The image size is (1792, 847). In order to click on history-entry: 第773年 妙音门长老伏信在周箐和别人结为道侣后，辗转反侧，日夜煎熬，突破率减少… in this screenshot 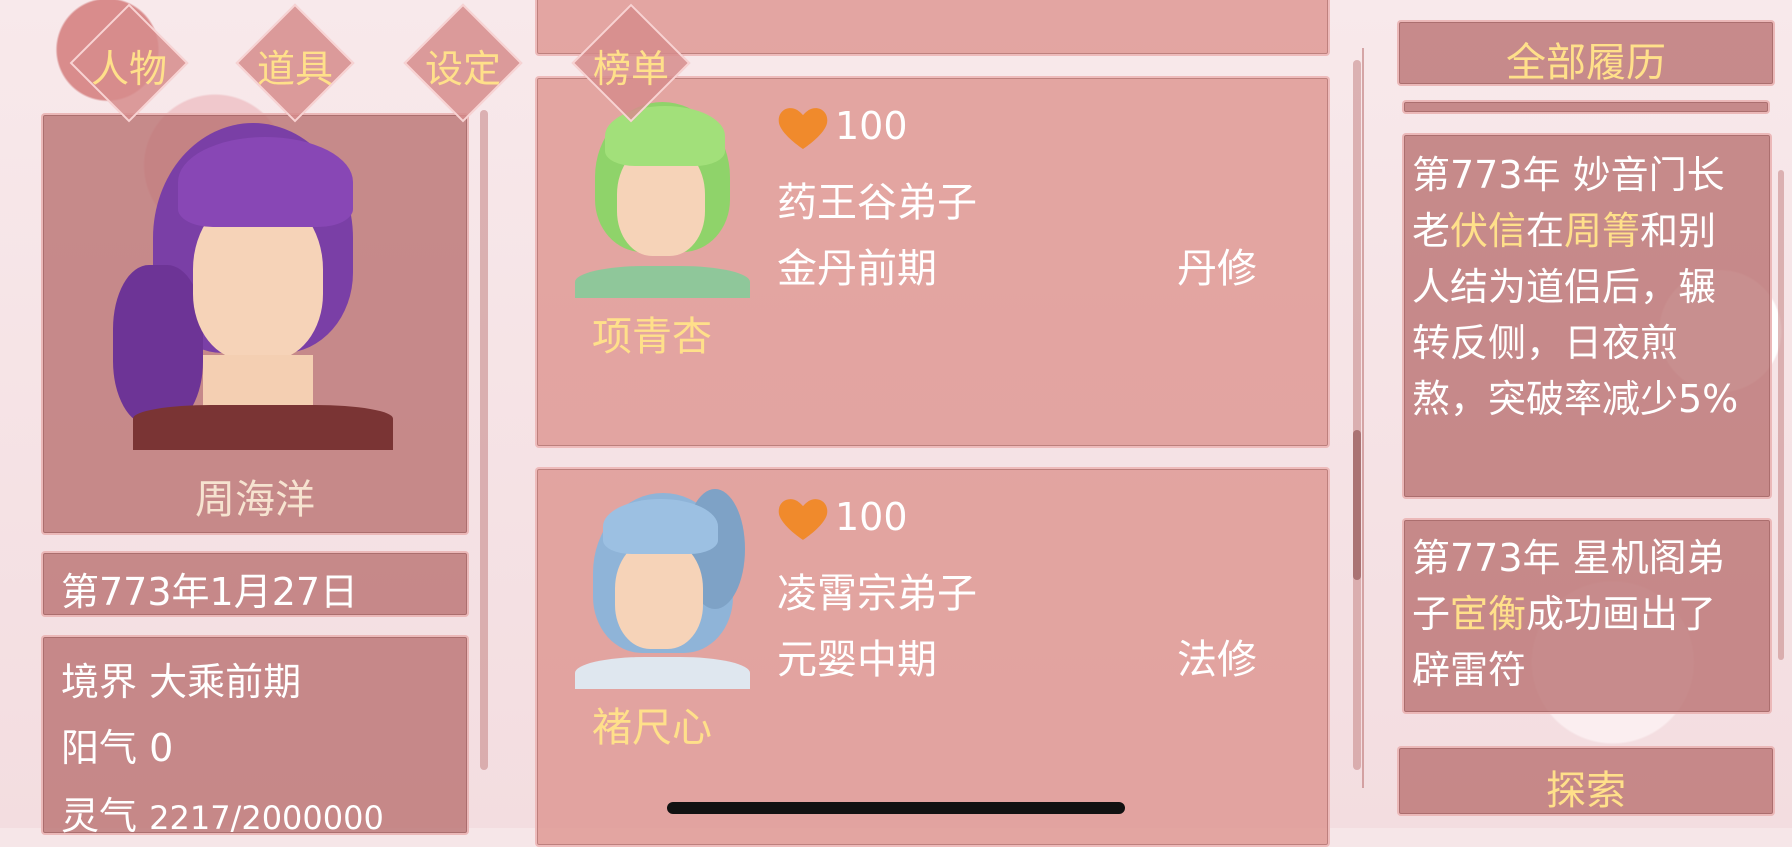, I will do `click(1587, 316)`.